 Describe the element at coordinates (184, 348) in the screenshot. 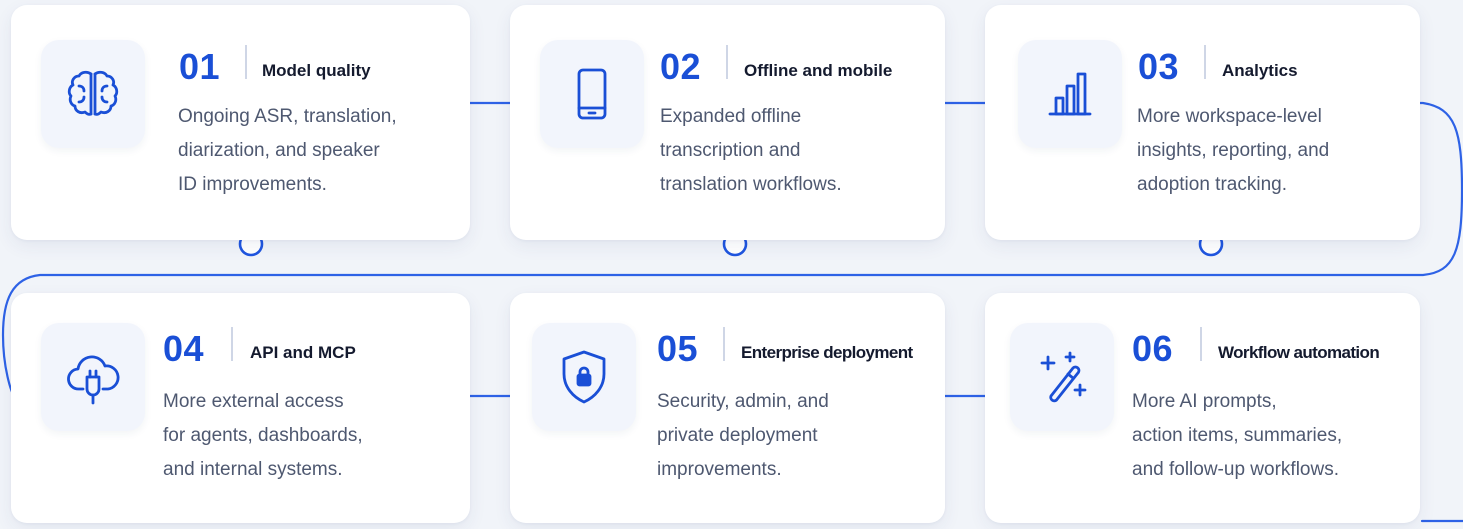

I see `step-number: 04` at that location.